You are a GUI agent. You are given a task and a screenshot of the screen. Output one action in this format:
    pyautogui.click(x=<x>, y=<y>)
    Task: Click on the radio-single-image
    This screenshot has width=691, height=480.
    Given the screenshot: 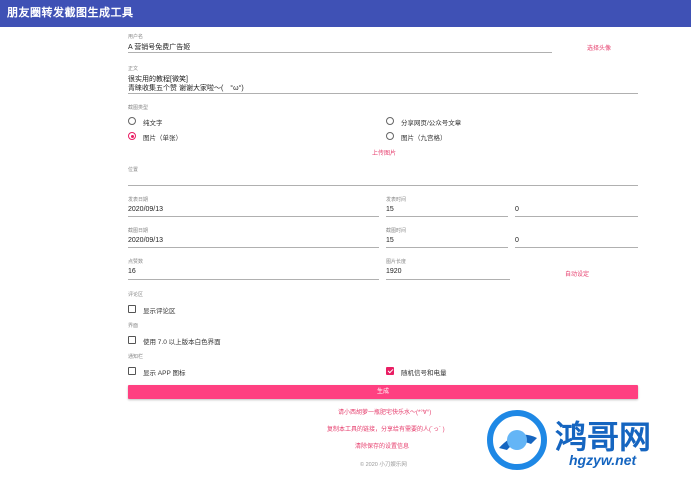 What is the action you would take?
    pyautogui.click(x=132, y=136)
    